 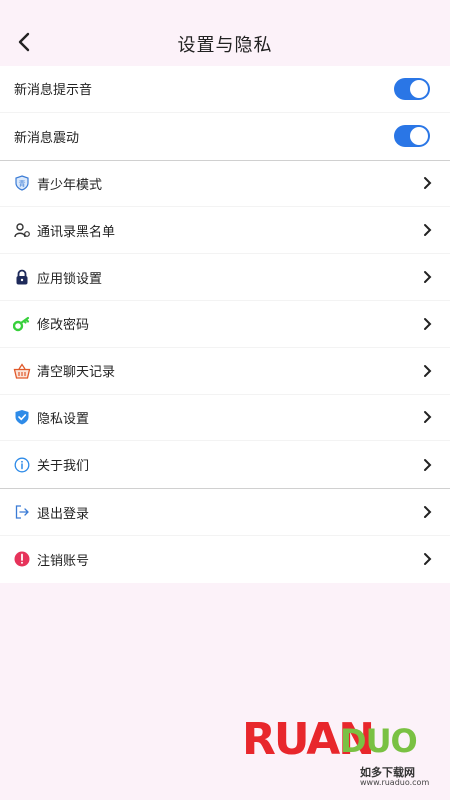 I want to click on chevron-left-icon, so click(x=24, y=42).